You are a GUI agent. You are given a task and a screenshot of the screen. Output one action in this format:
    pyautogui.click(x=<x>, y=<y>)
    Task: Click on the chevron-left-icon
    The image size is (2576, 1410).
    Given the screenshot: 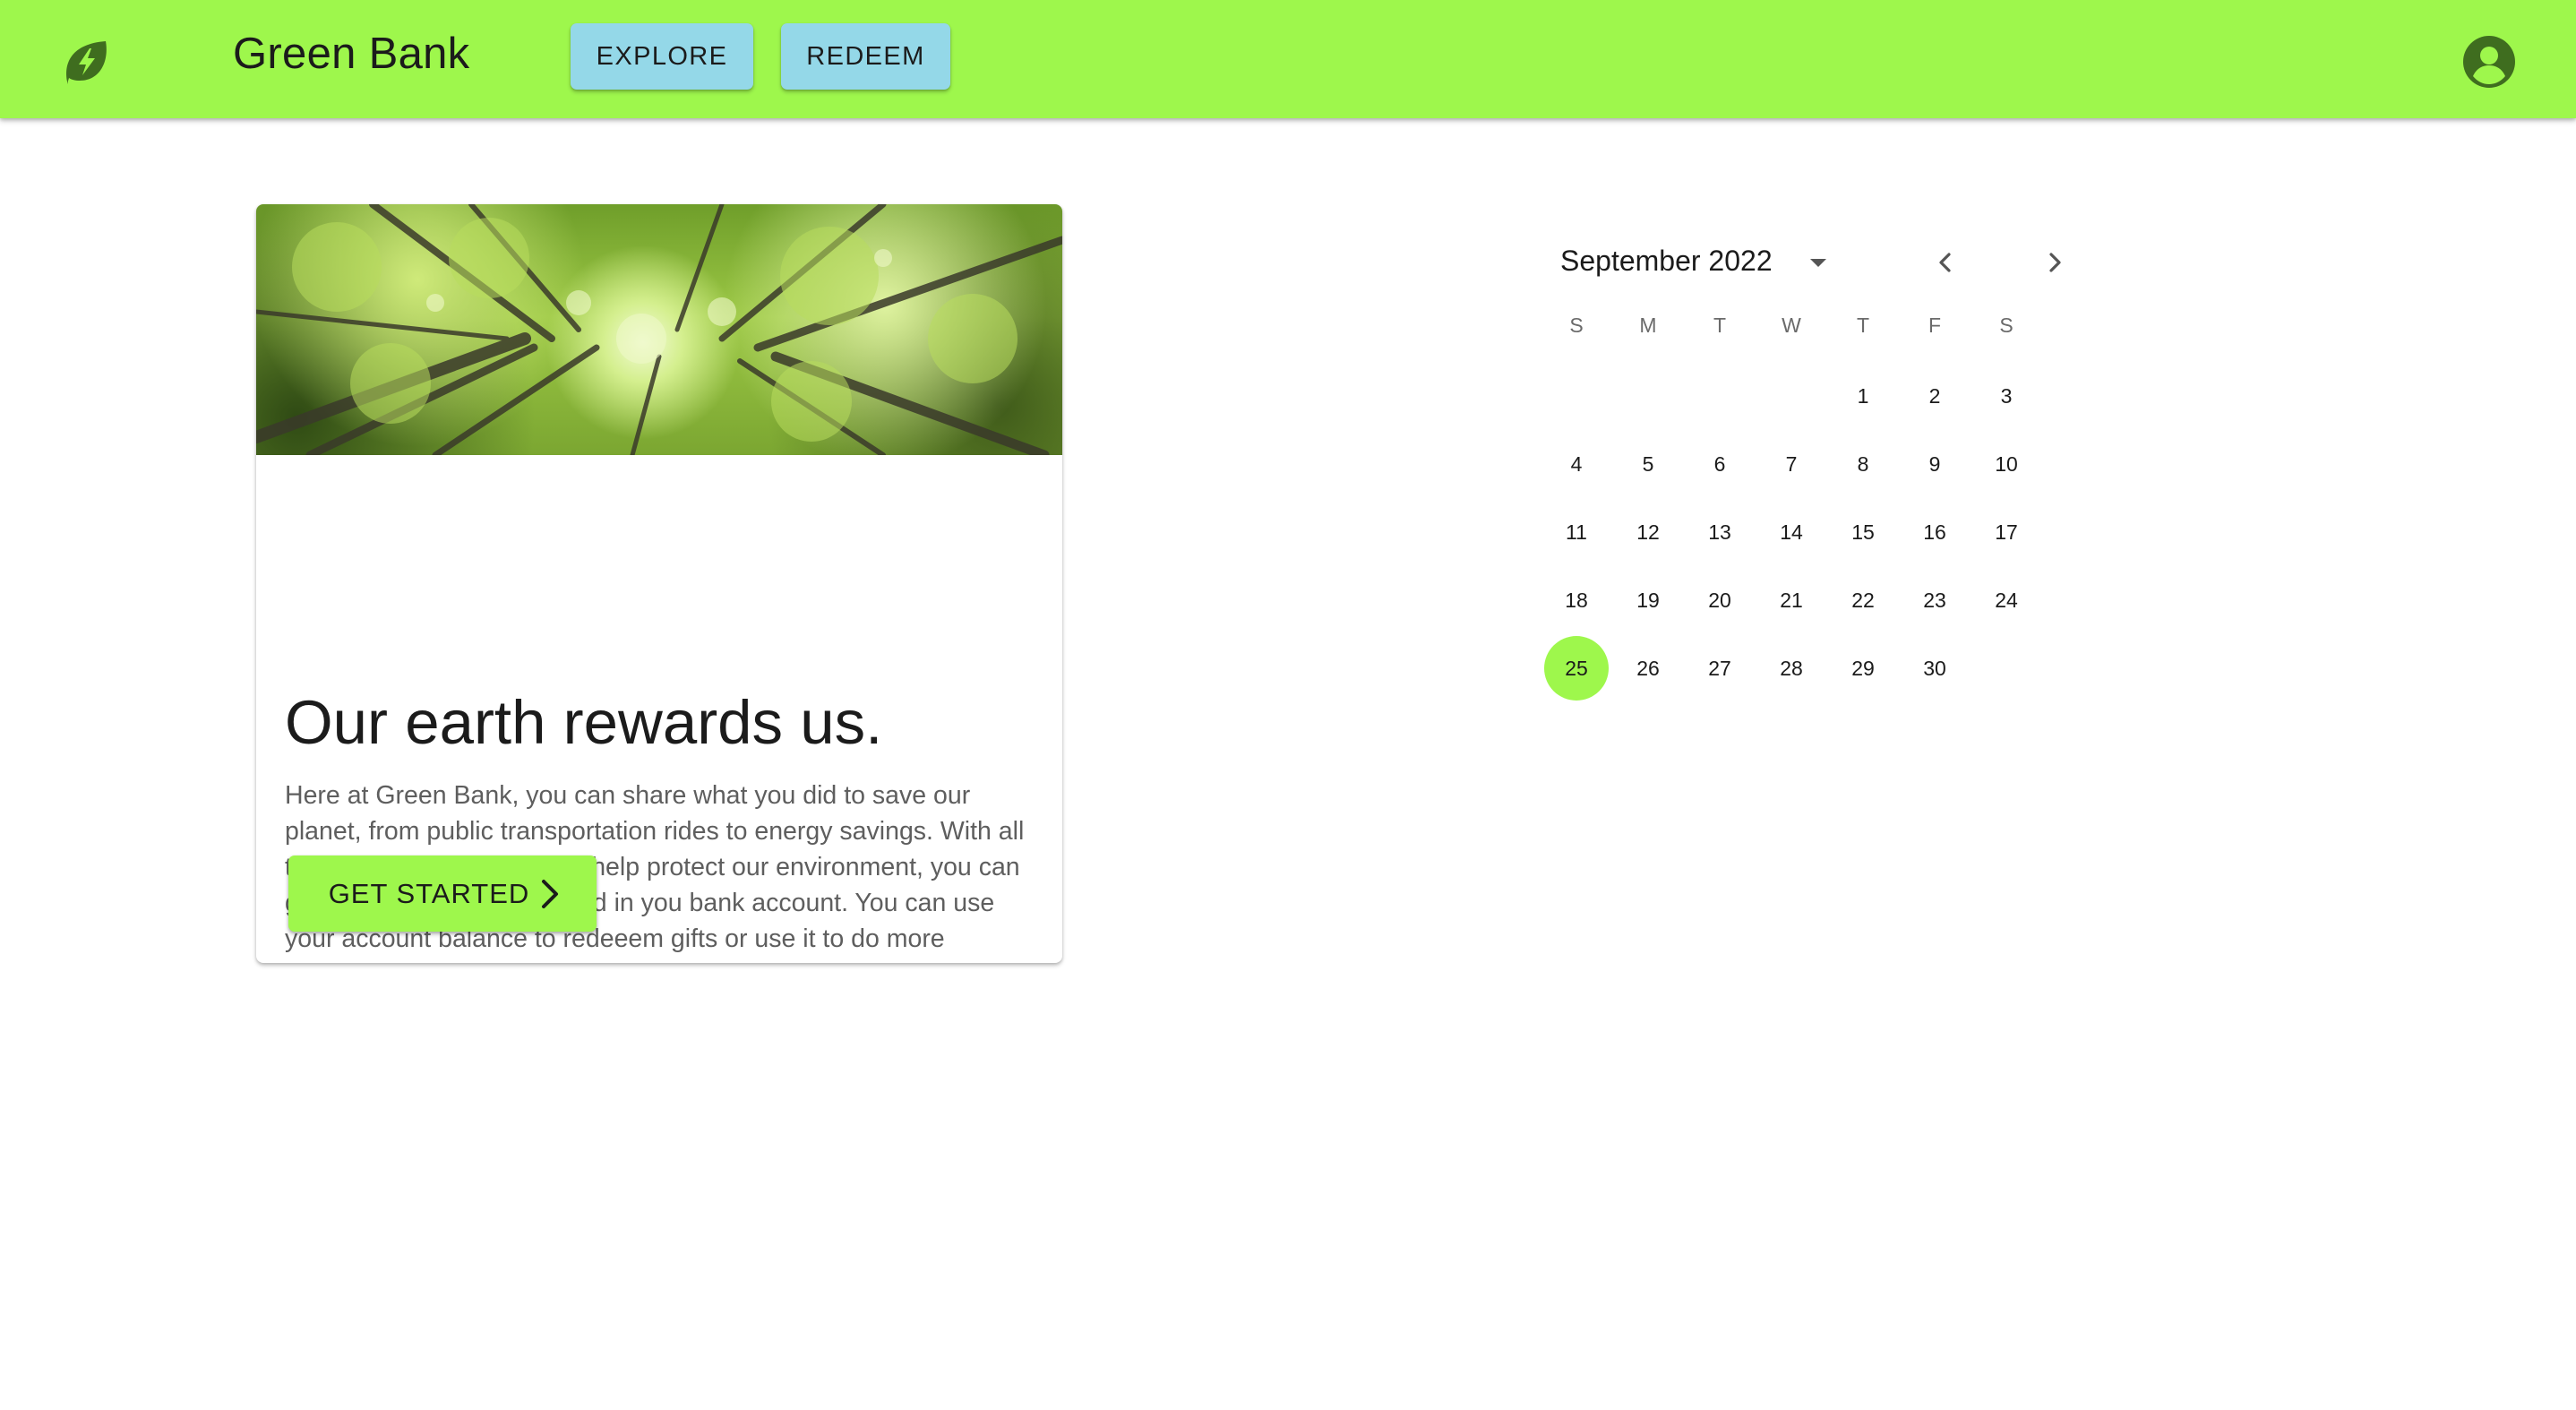 What is the action you would take?
    pyautogui.click(x=1945, y=262)
    